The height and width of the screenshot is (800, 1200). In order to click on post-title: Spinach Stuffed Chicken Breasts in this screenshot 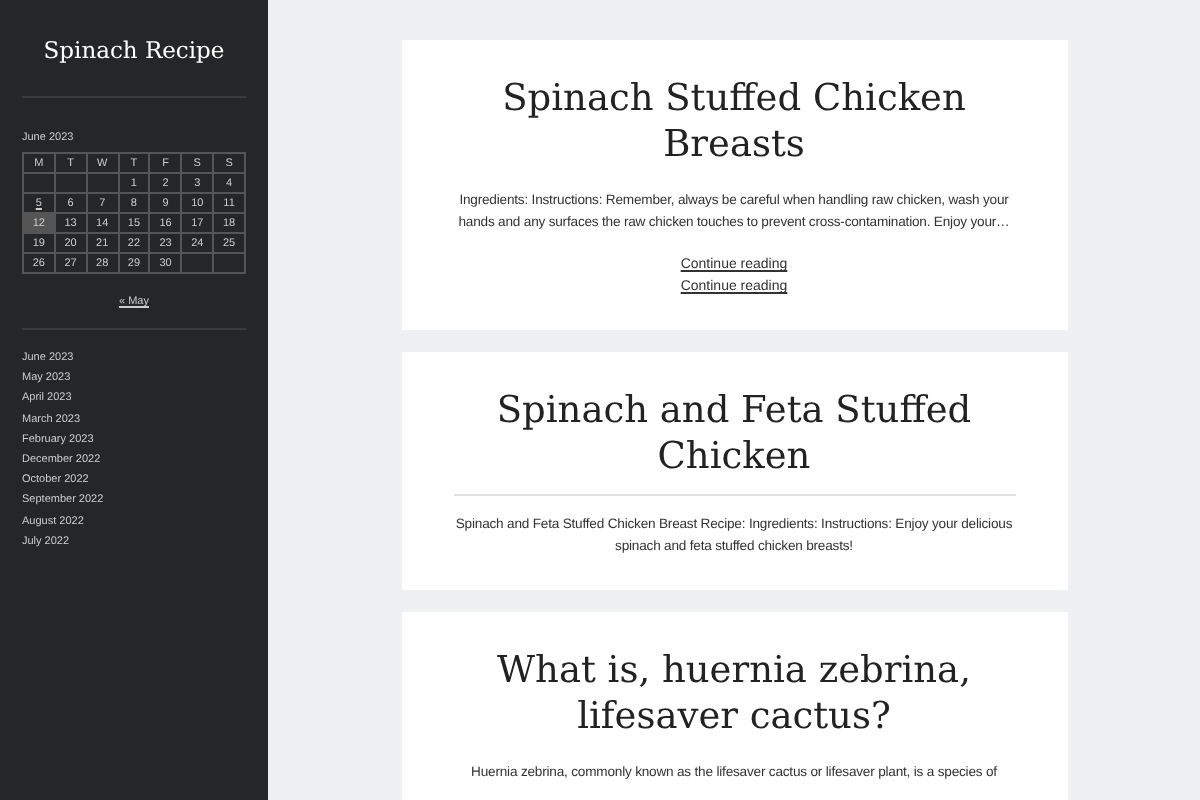, I will do `click(734, 122)`.